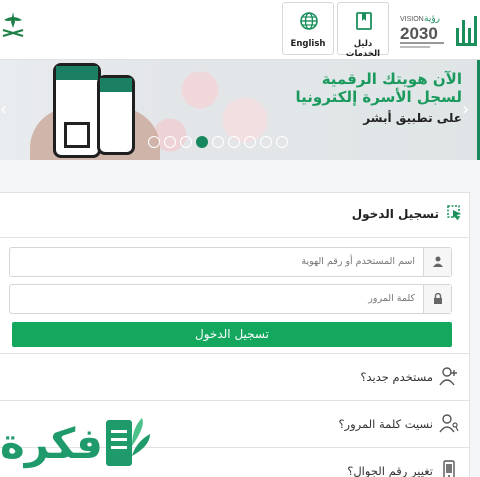 Image resolution: width=480 pixels, height=477 pixels. I want to click on new-user-link: مستخدم جديد؟, so click(234, 377).